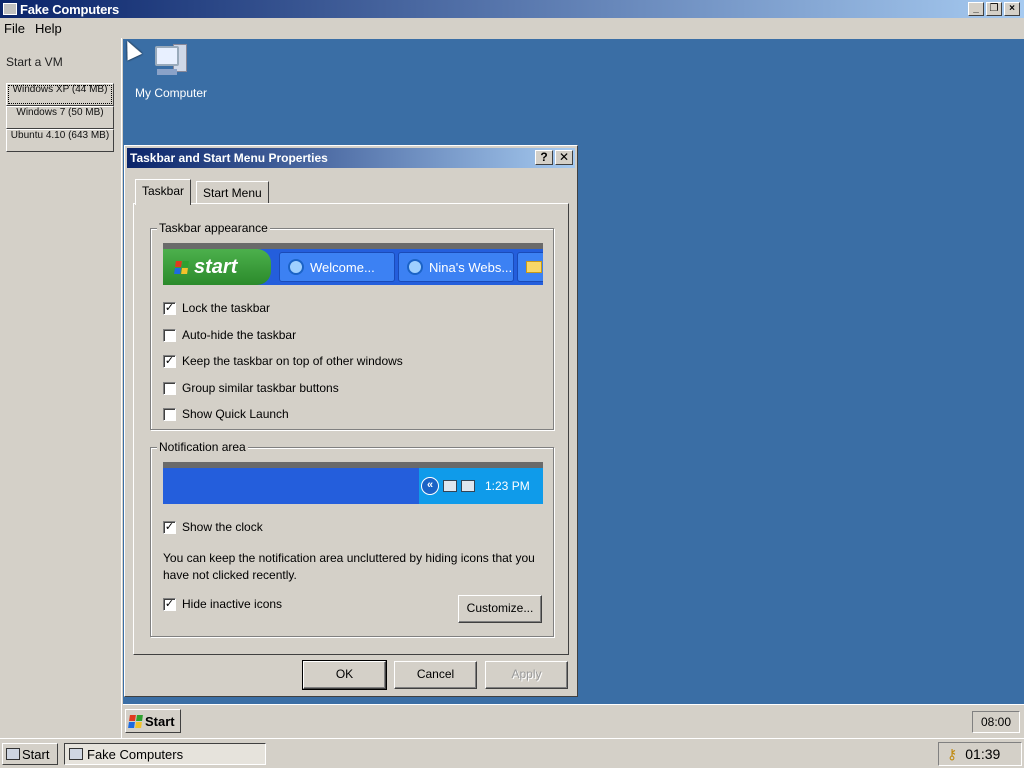 Image resolution: width=1024 pixels, height=768 pixels. What do you see at coordinates (229, 335) in the screenshot?
I see `auto-hide-checkbox: Auto-hide the taskbar` at bounding box center [229, 335].